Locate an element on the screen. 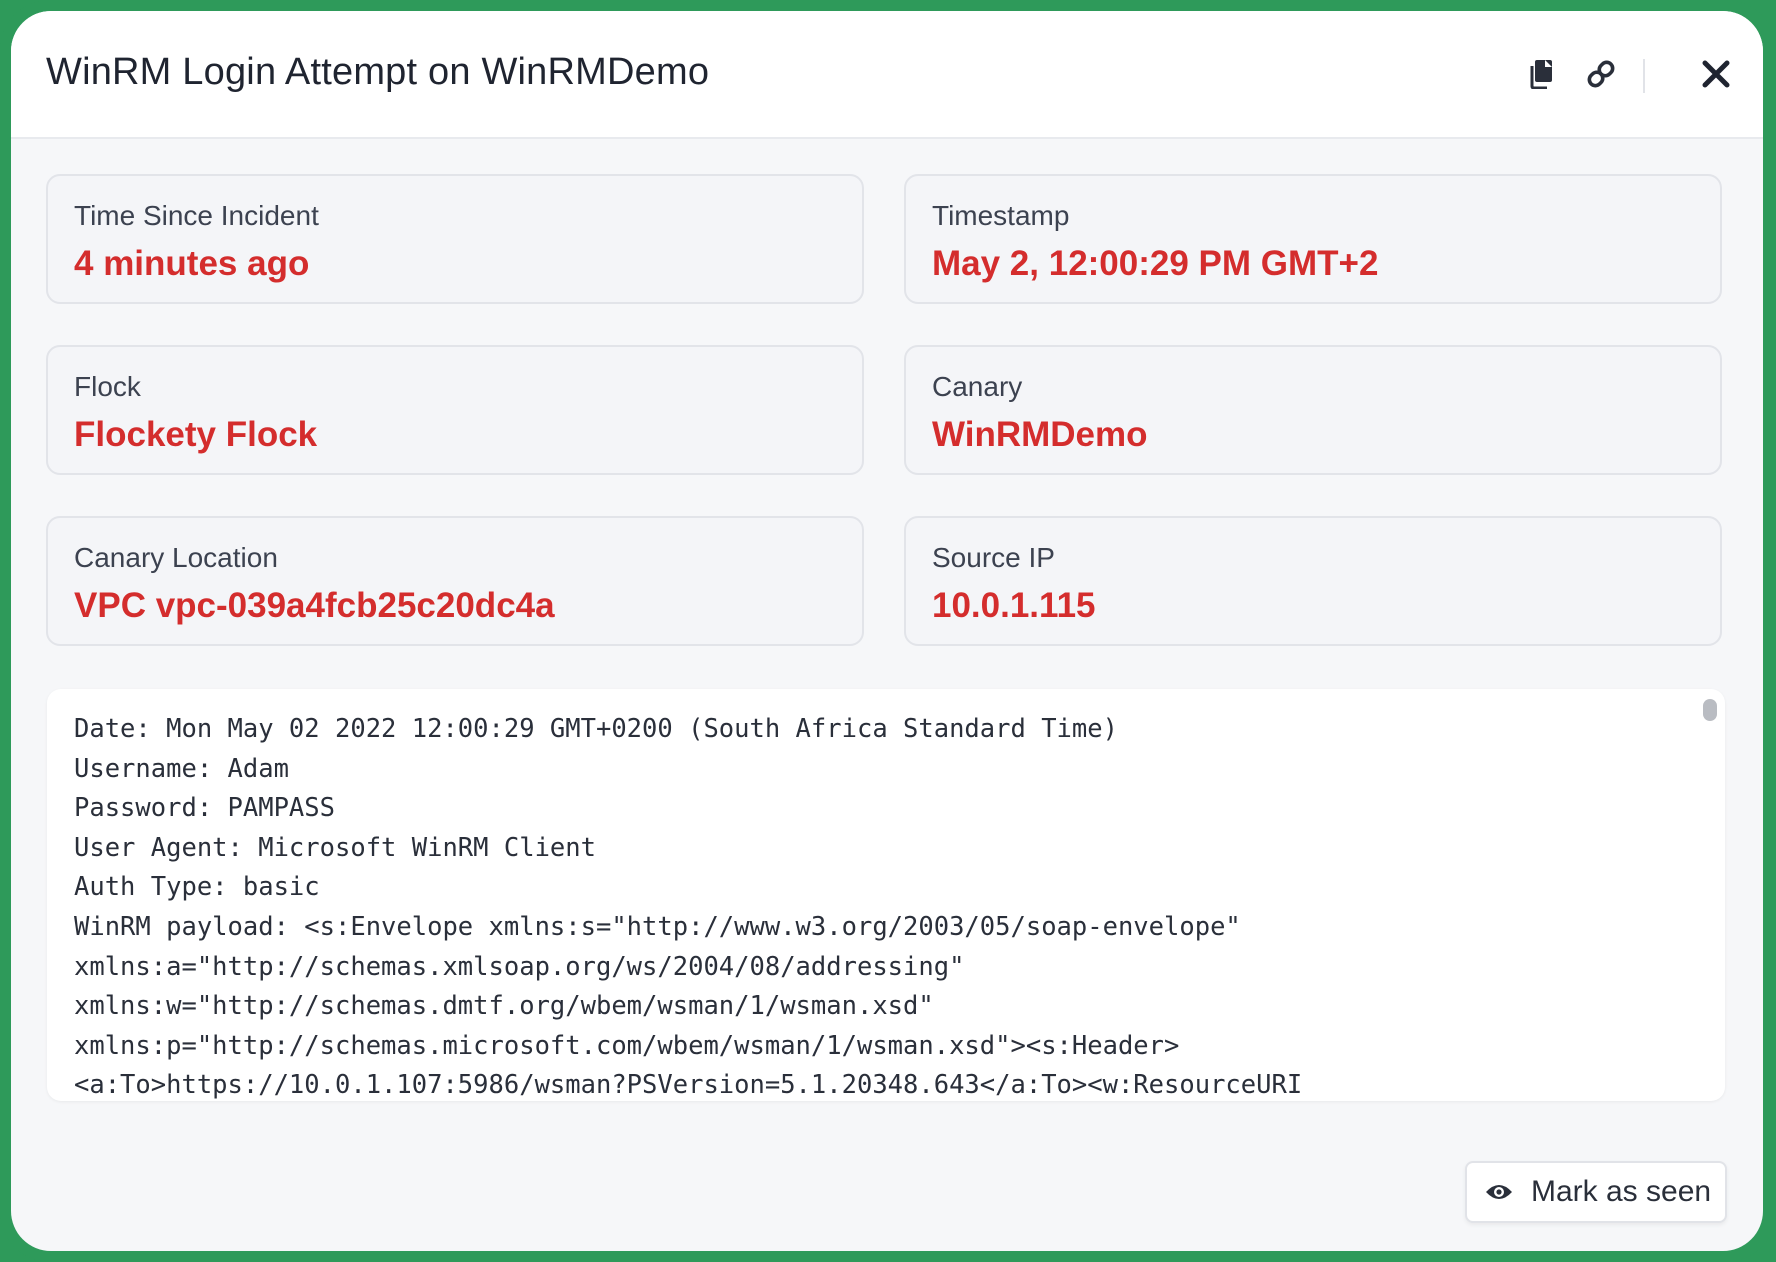  mark-as-seen-button: Mark as seen is located at coordinates (1596, 1192).